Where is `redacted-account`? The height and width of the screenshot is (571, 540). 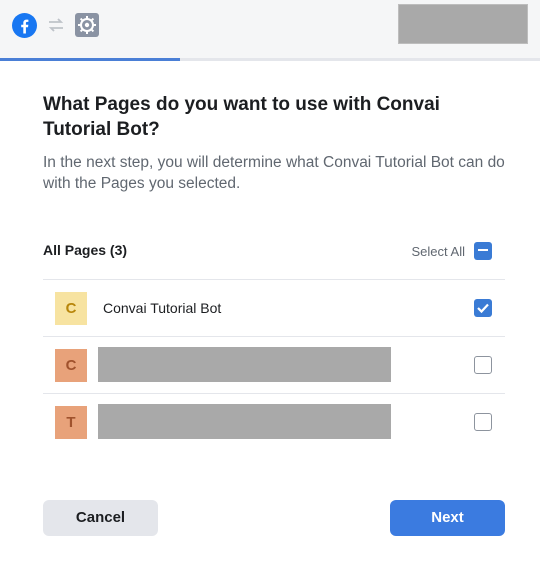 redacted-account is located at coordinates (463, 24).